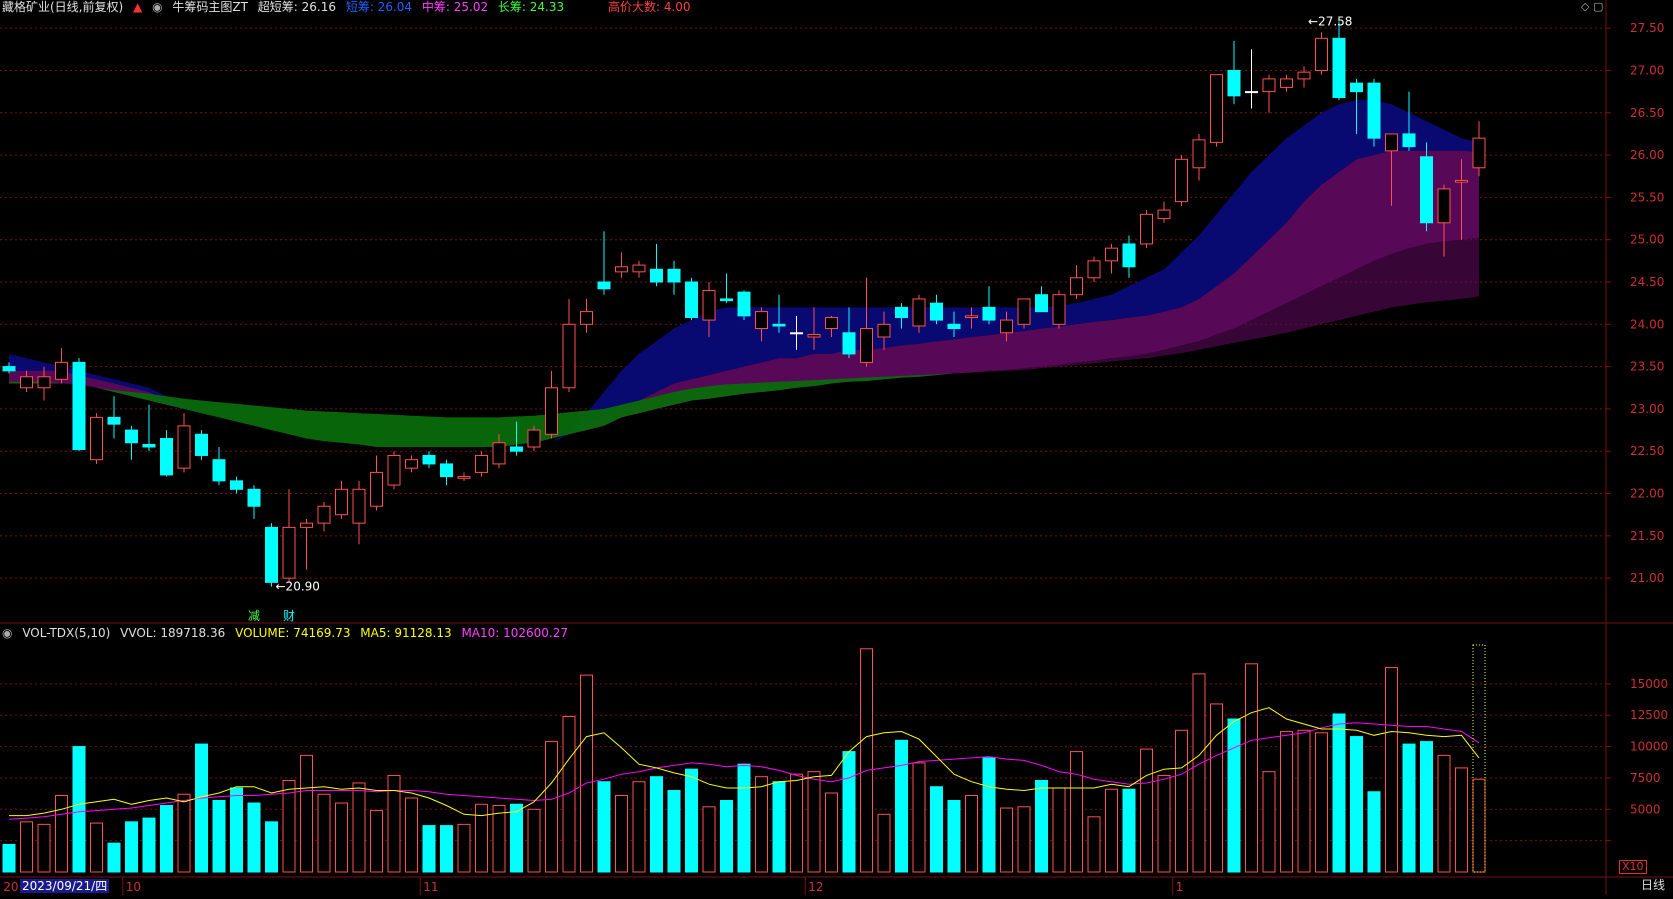 The image size is (1673, 899). What do you see at coordinates (1649, 684) in the screenshot?
I see `volume-tick-label: 15000` at bounding box center [1649, 684].